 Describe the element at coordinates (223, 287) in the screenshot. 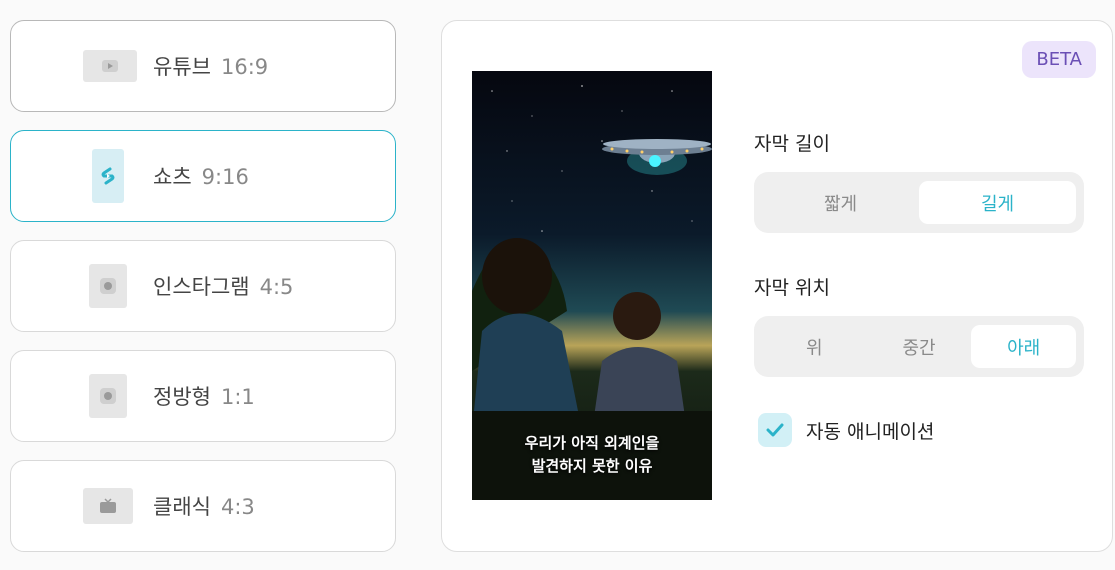

I see `format-name: 인스타그램 4:5` at that location.